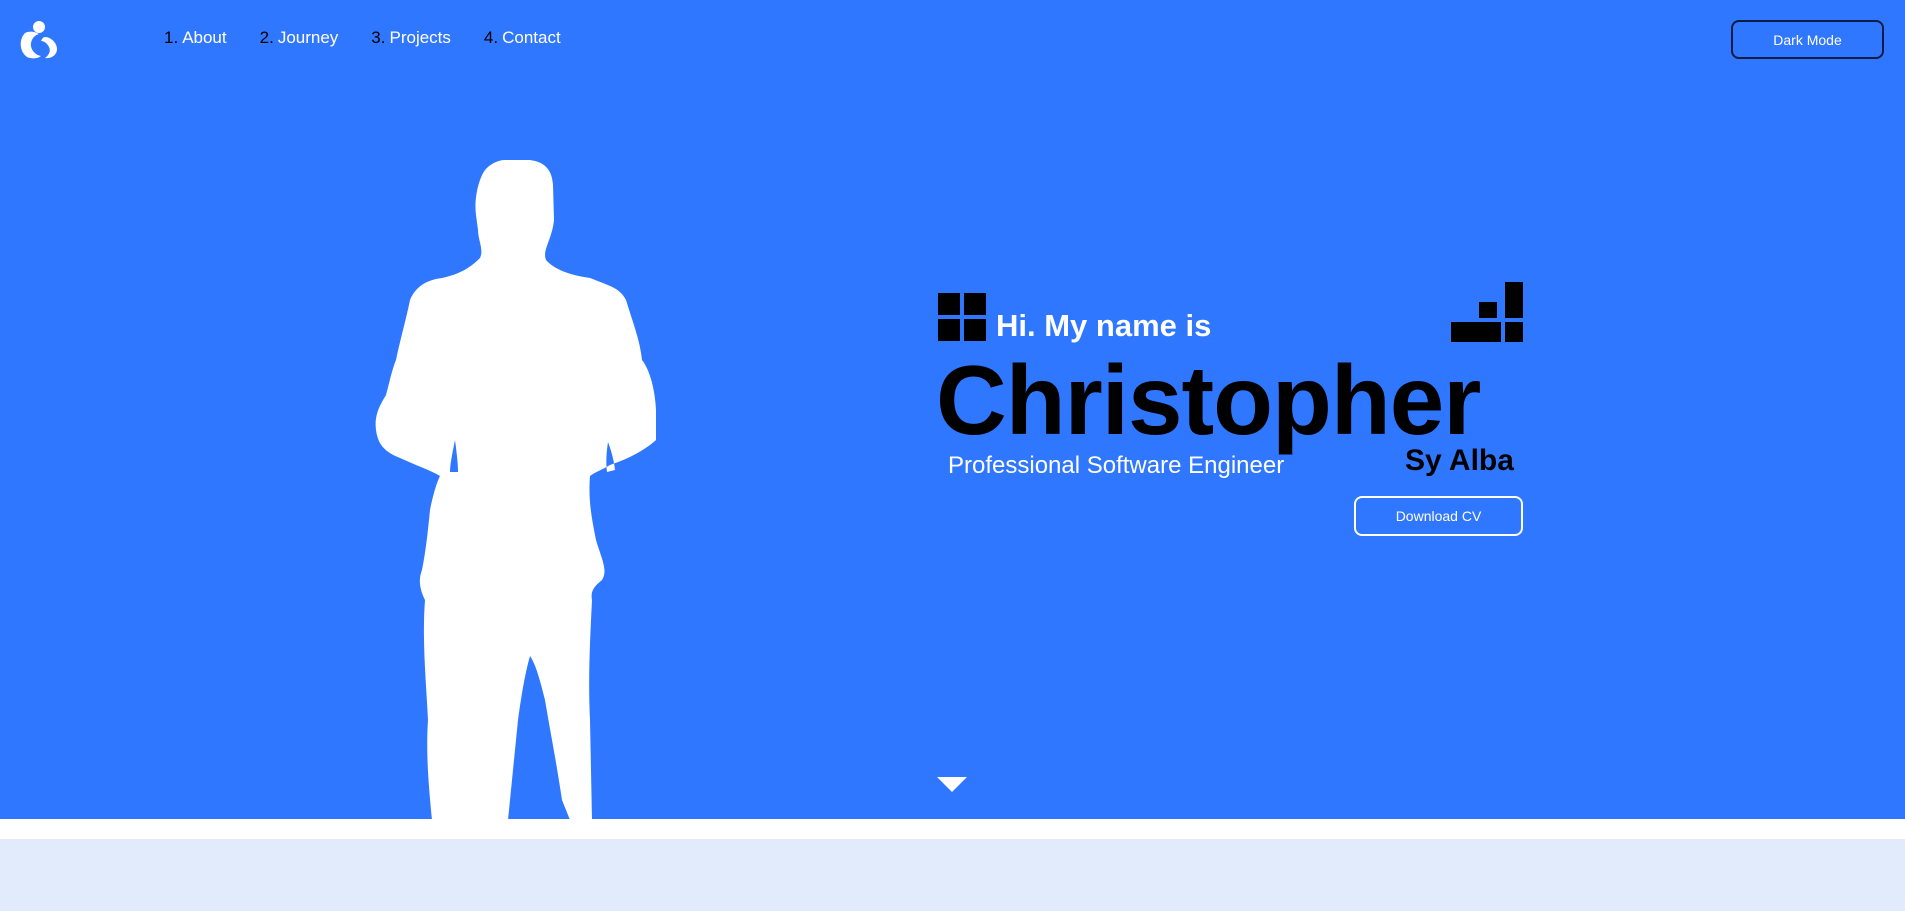 The image size is (1905, 911). I want to click on nav-item-contact: 4. Contact, so click(522, 38).